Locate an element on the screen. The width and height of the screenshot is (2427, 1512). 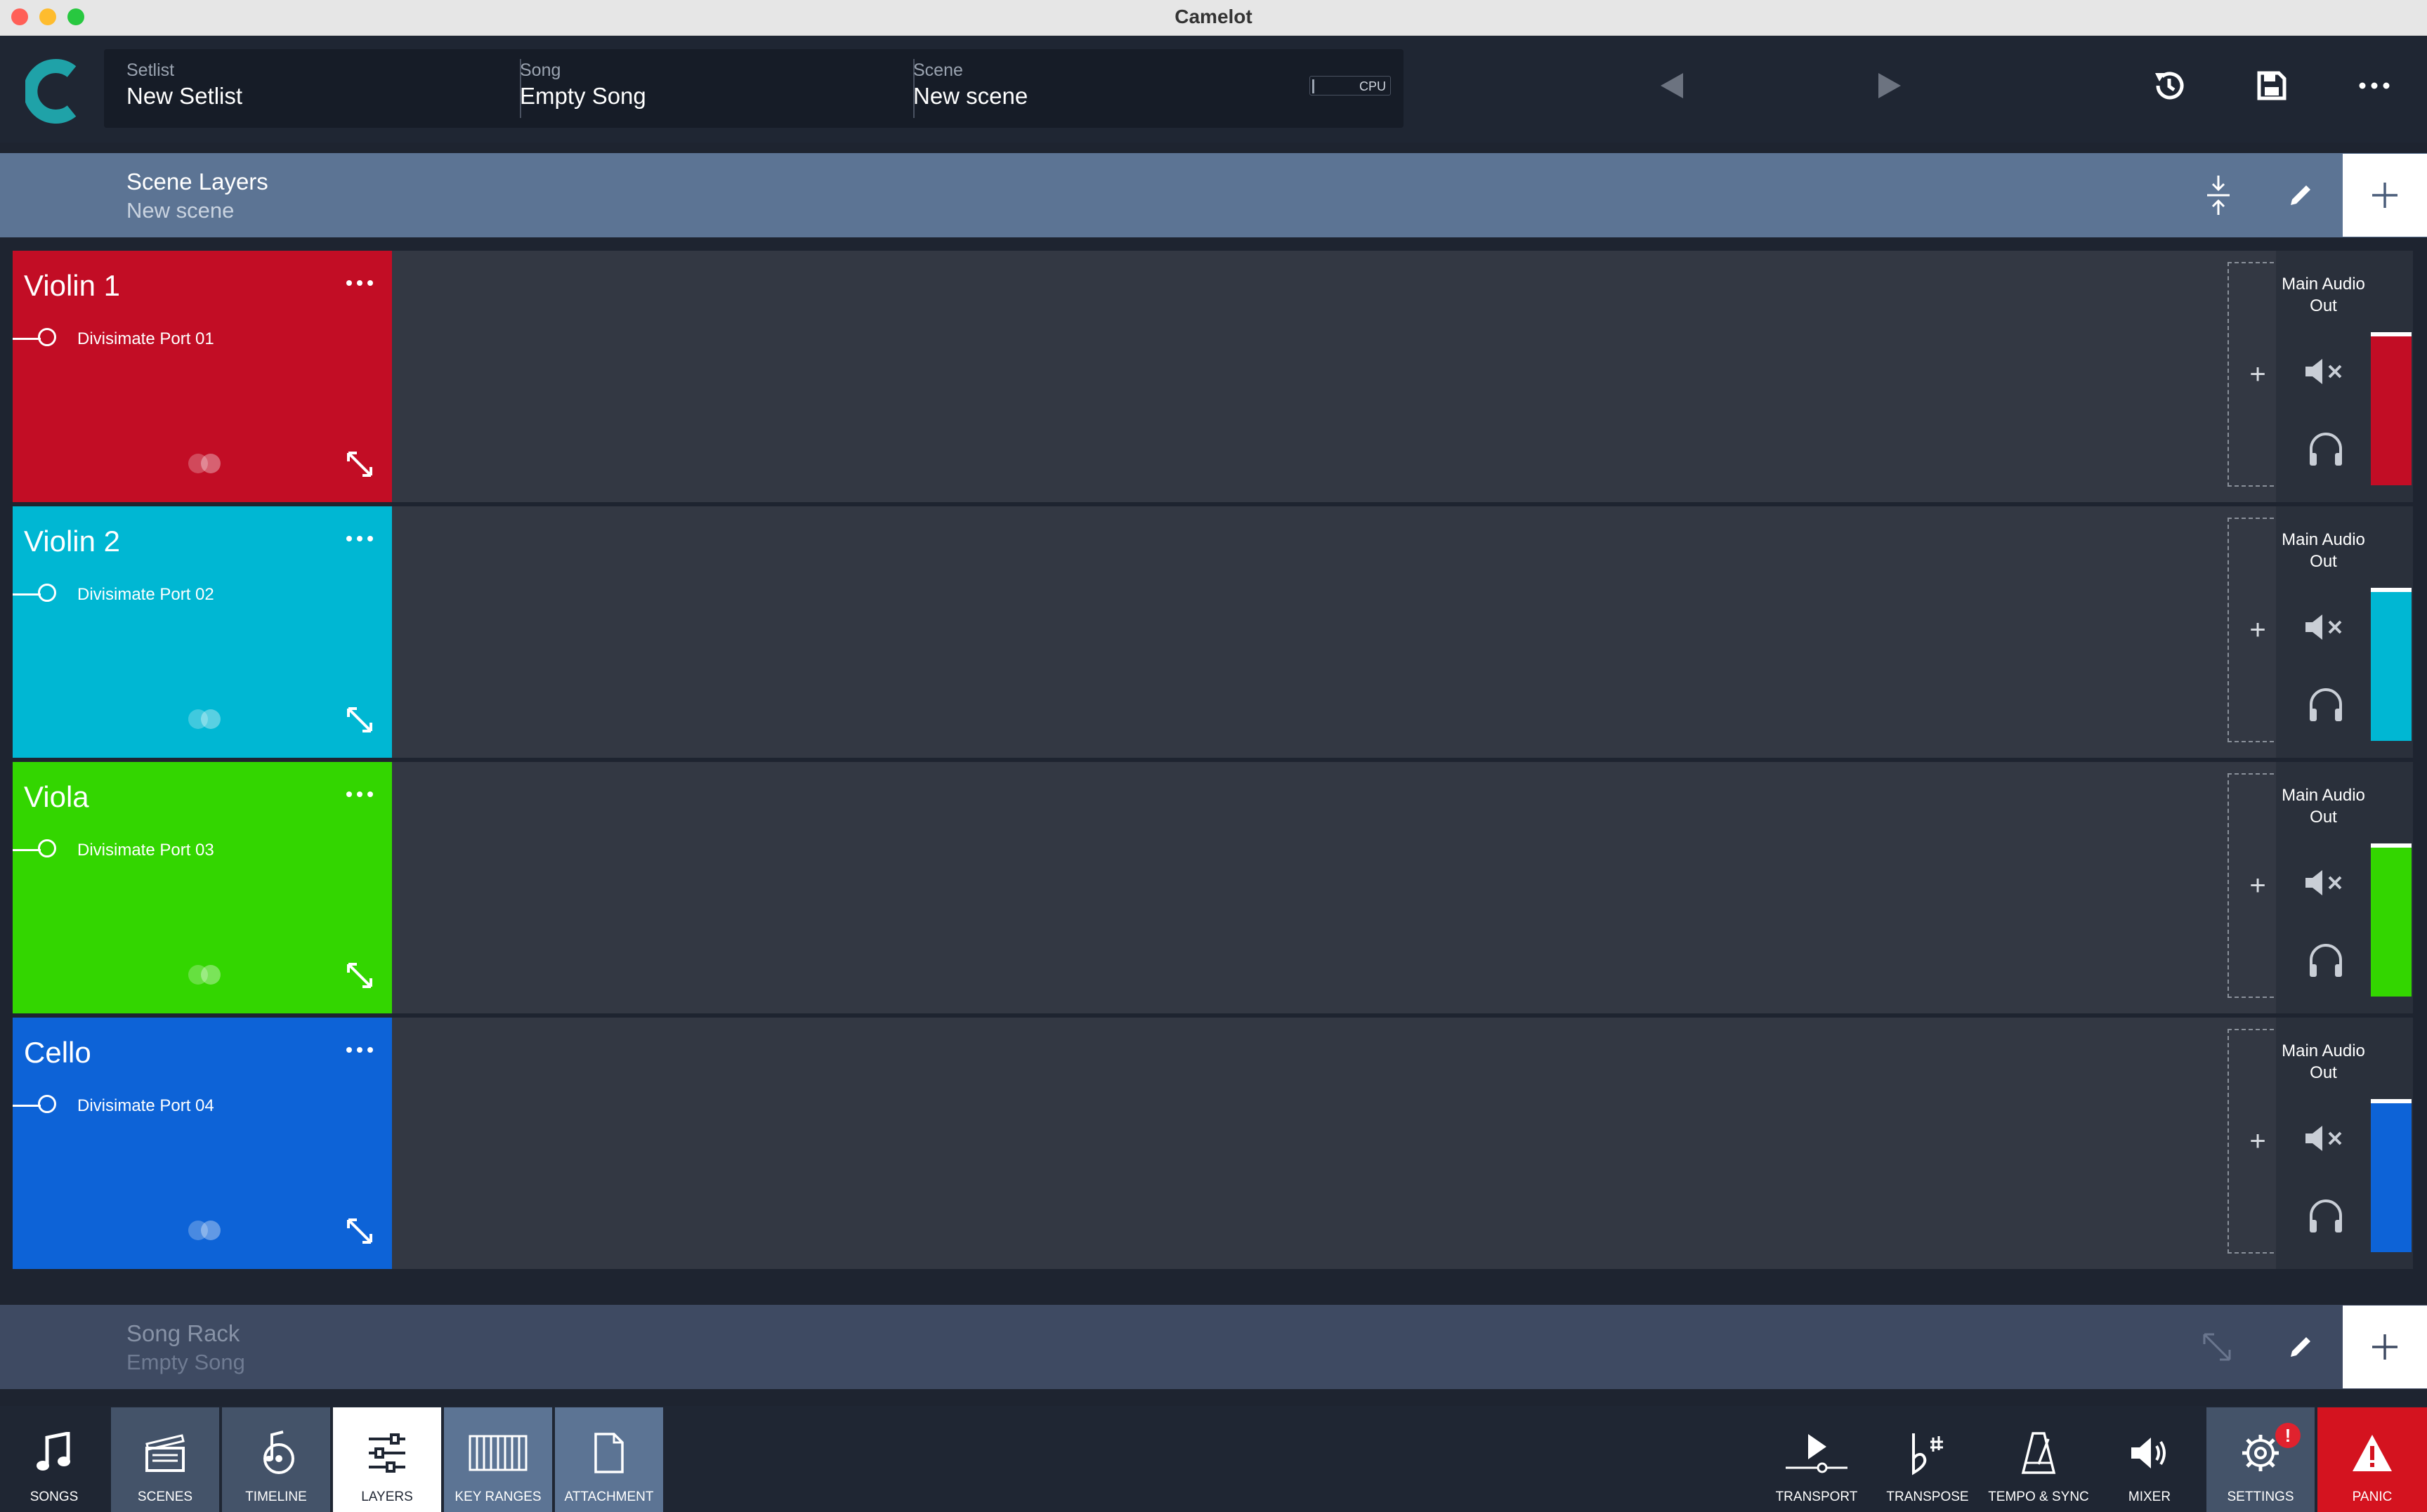
layer-tile: Violin 1 Divisimate Port 01 is located at coordinates (202, 376).